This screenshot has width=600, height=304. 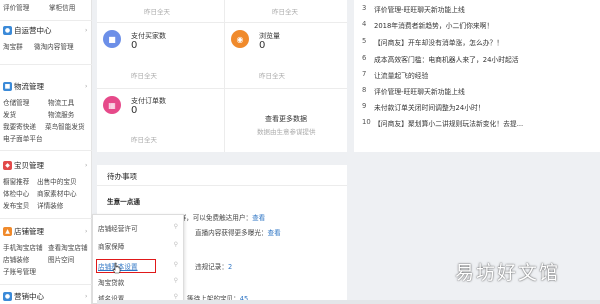 What do you see at coordinates (434, 26) in the screenshot?
I see `news-title: 2018年消费者新趋势，小二们你来啊！` at bounding box center [434, 26].